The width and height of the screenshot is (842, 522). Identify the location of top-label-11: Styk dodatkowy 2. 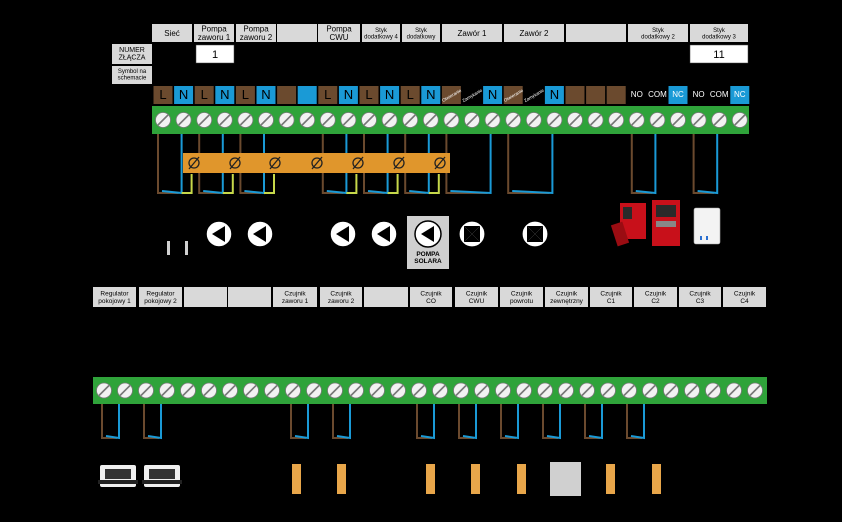
(658, 33).